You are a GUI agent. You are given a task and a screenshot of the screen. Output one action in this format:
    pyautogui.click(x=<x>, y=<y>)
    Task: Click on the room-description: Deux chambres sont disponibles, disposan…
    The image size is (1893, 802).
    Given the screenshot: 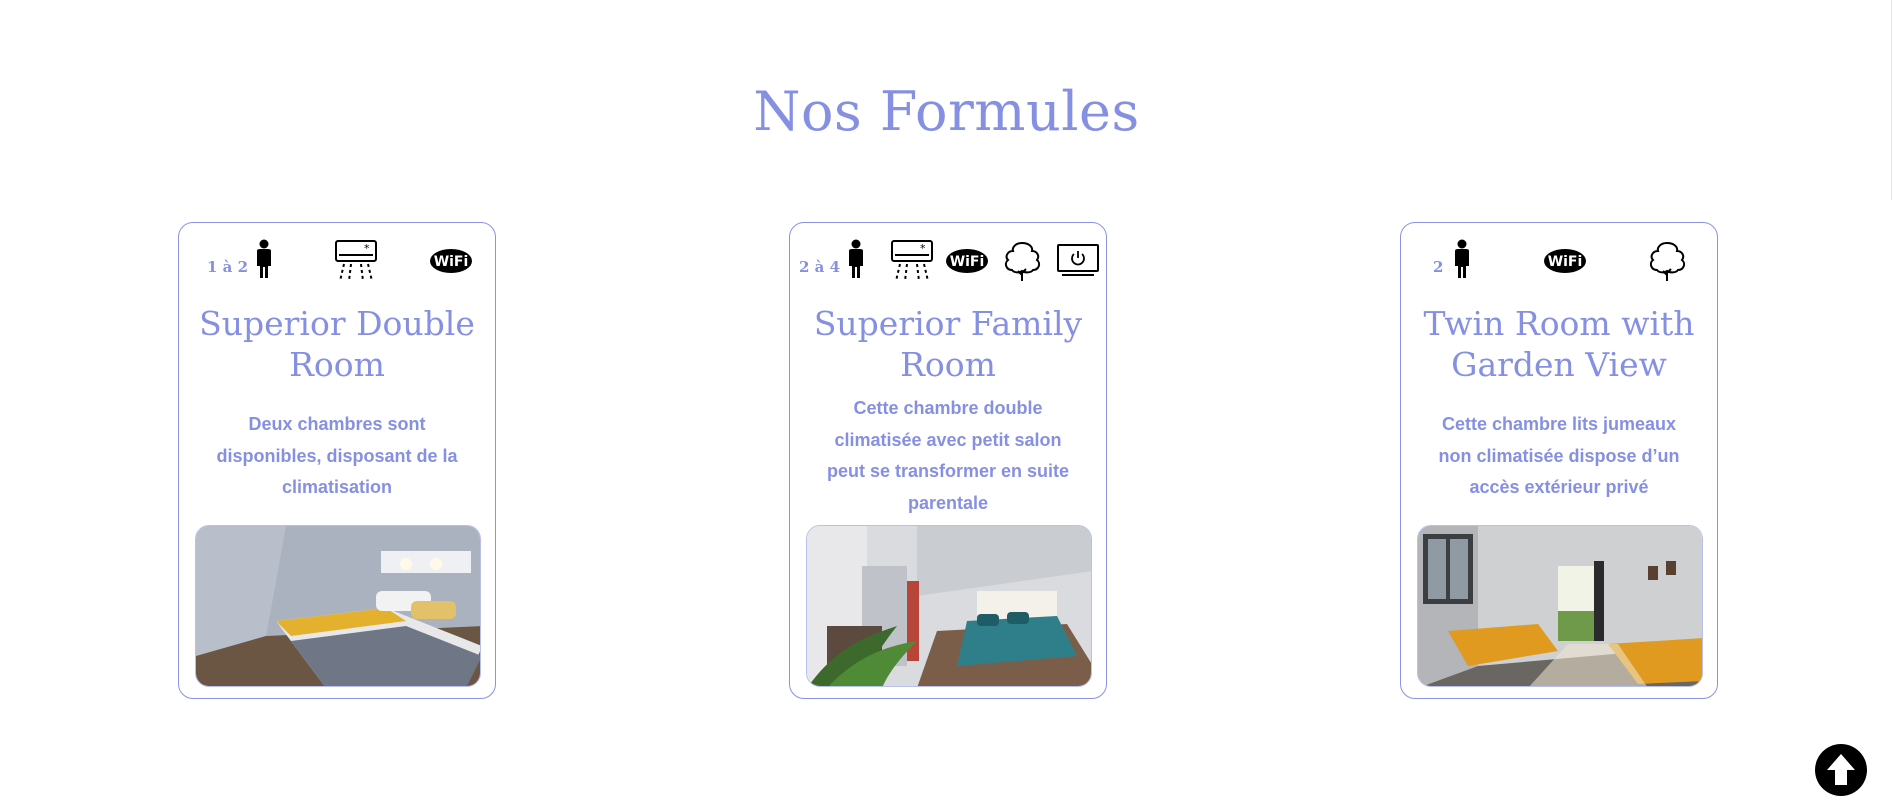 What is the action you would take?
    pyautogui.click(x=337, y=455)
    